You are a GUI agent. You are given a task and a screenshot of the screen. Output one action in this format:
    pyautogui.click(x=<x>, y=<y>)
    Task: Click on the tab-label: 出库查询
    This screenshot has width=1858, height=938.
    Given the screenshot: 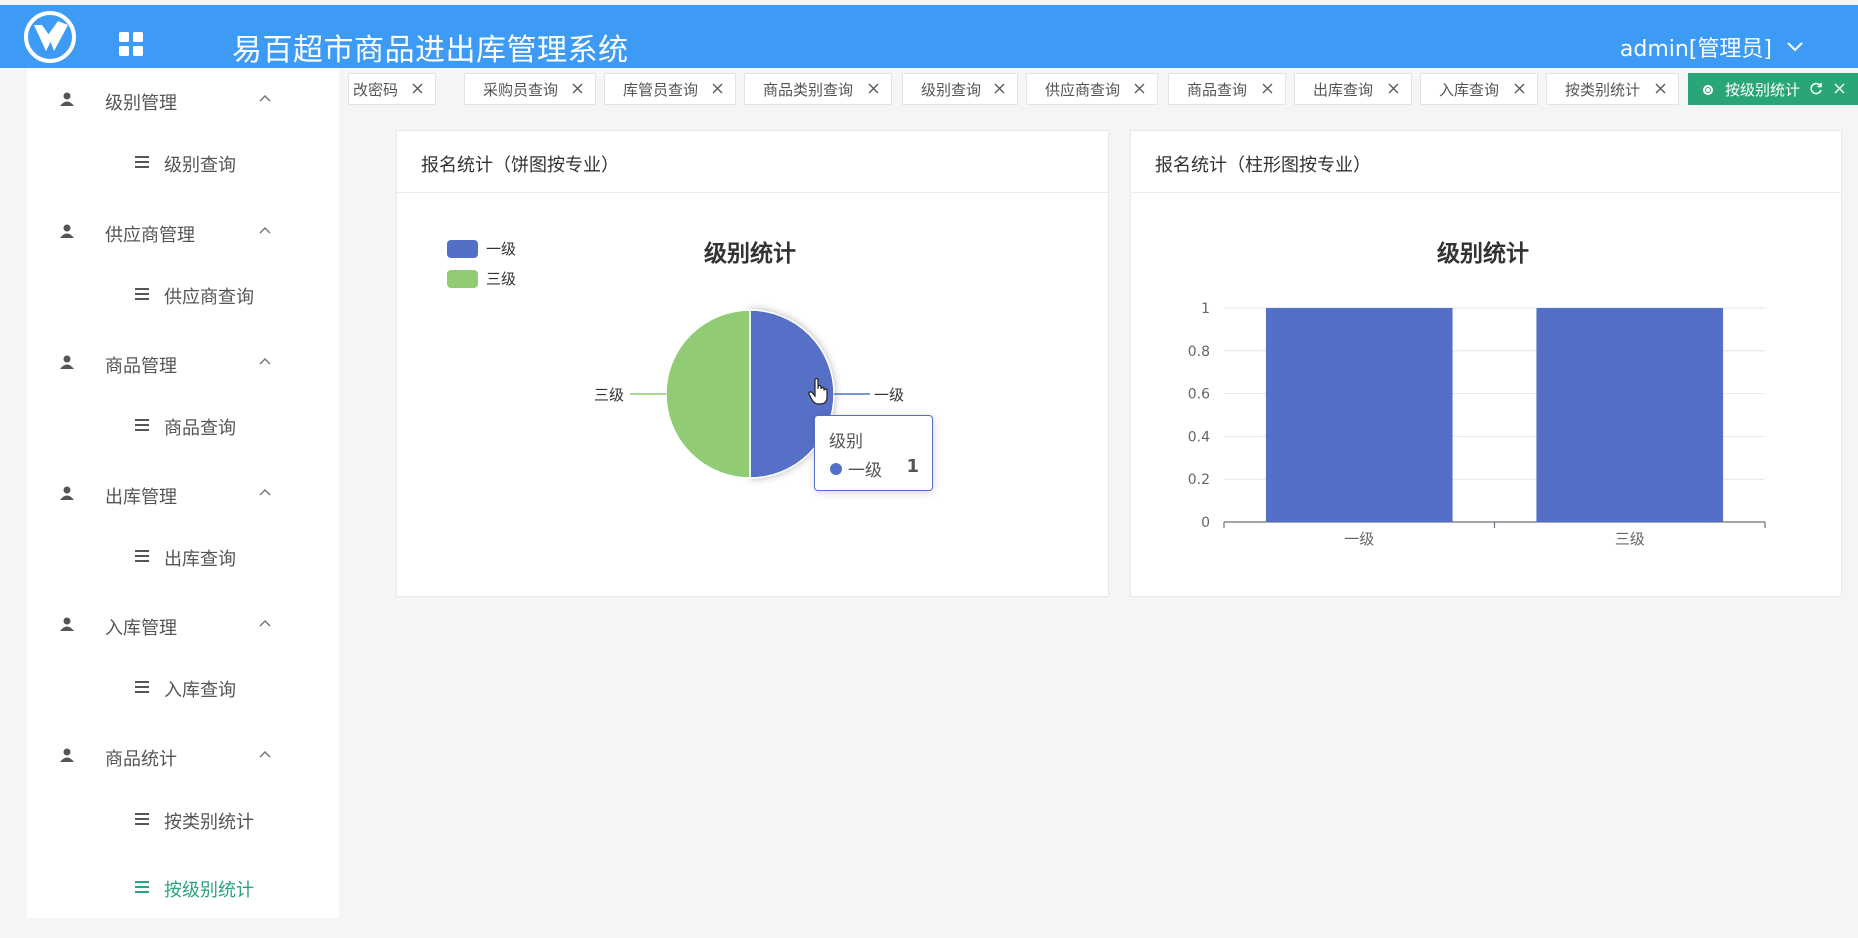 What is the action you would take?
    pyautogui.click(x=1343, y=89)
    